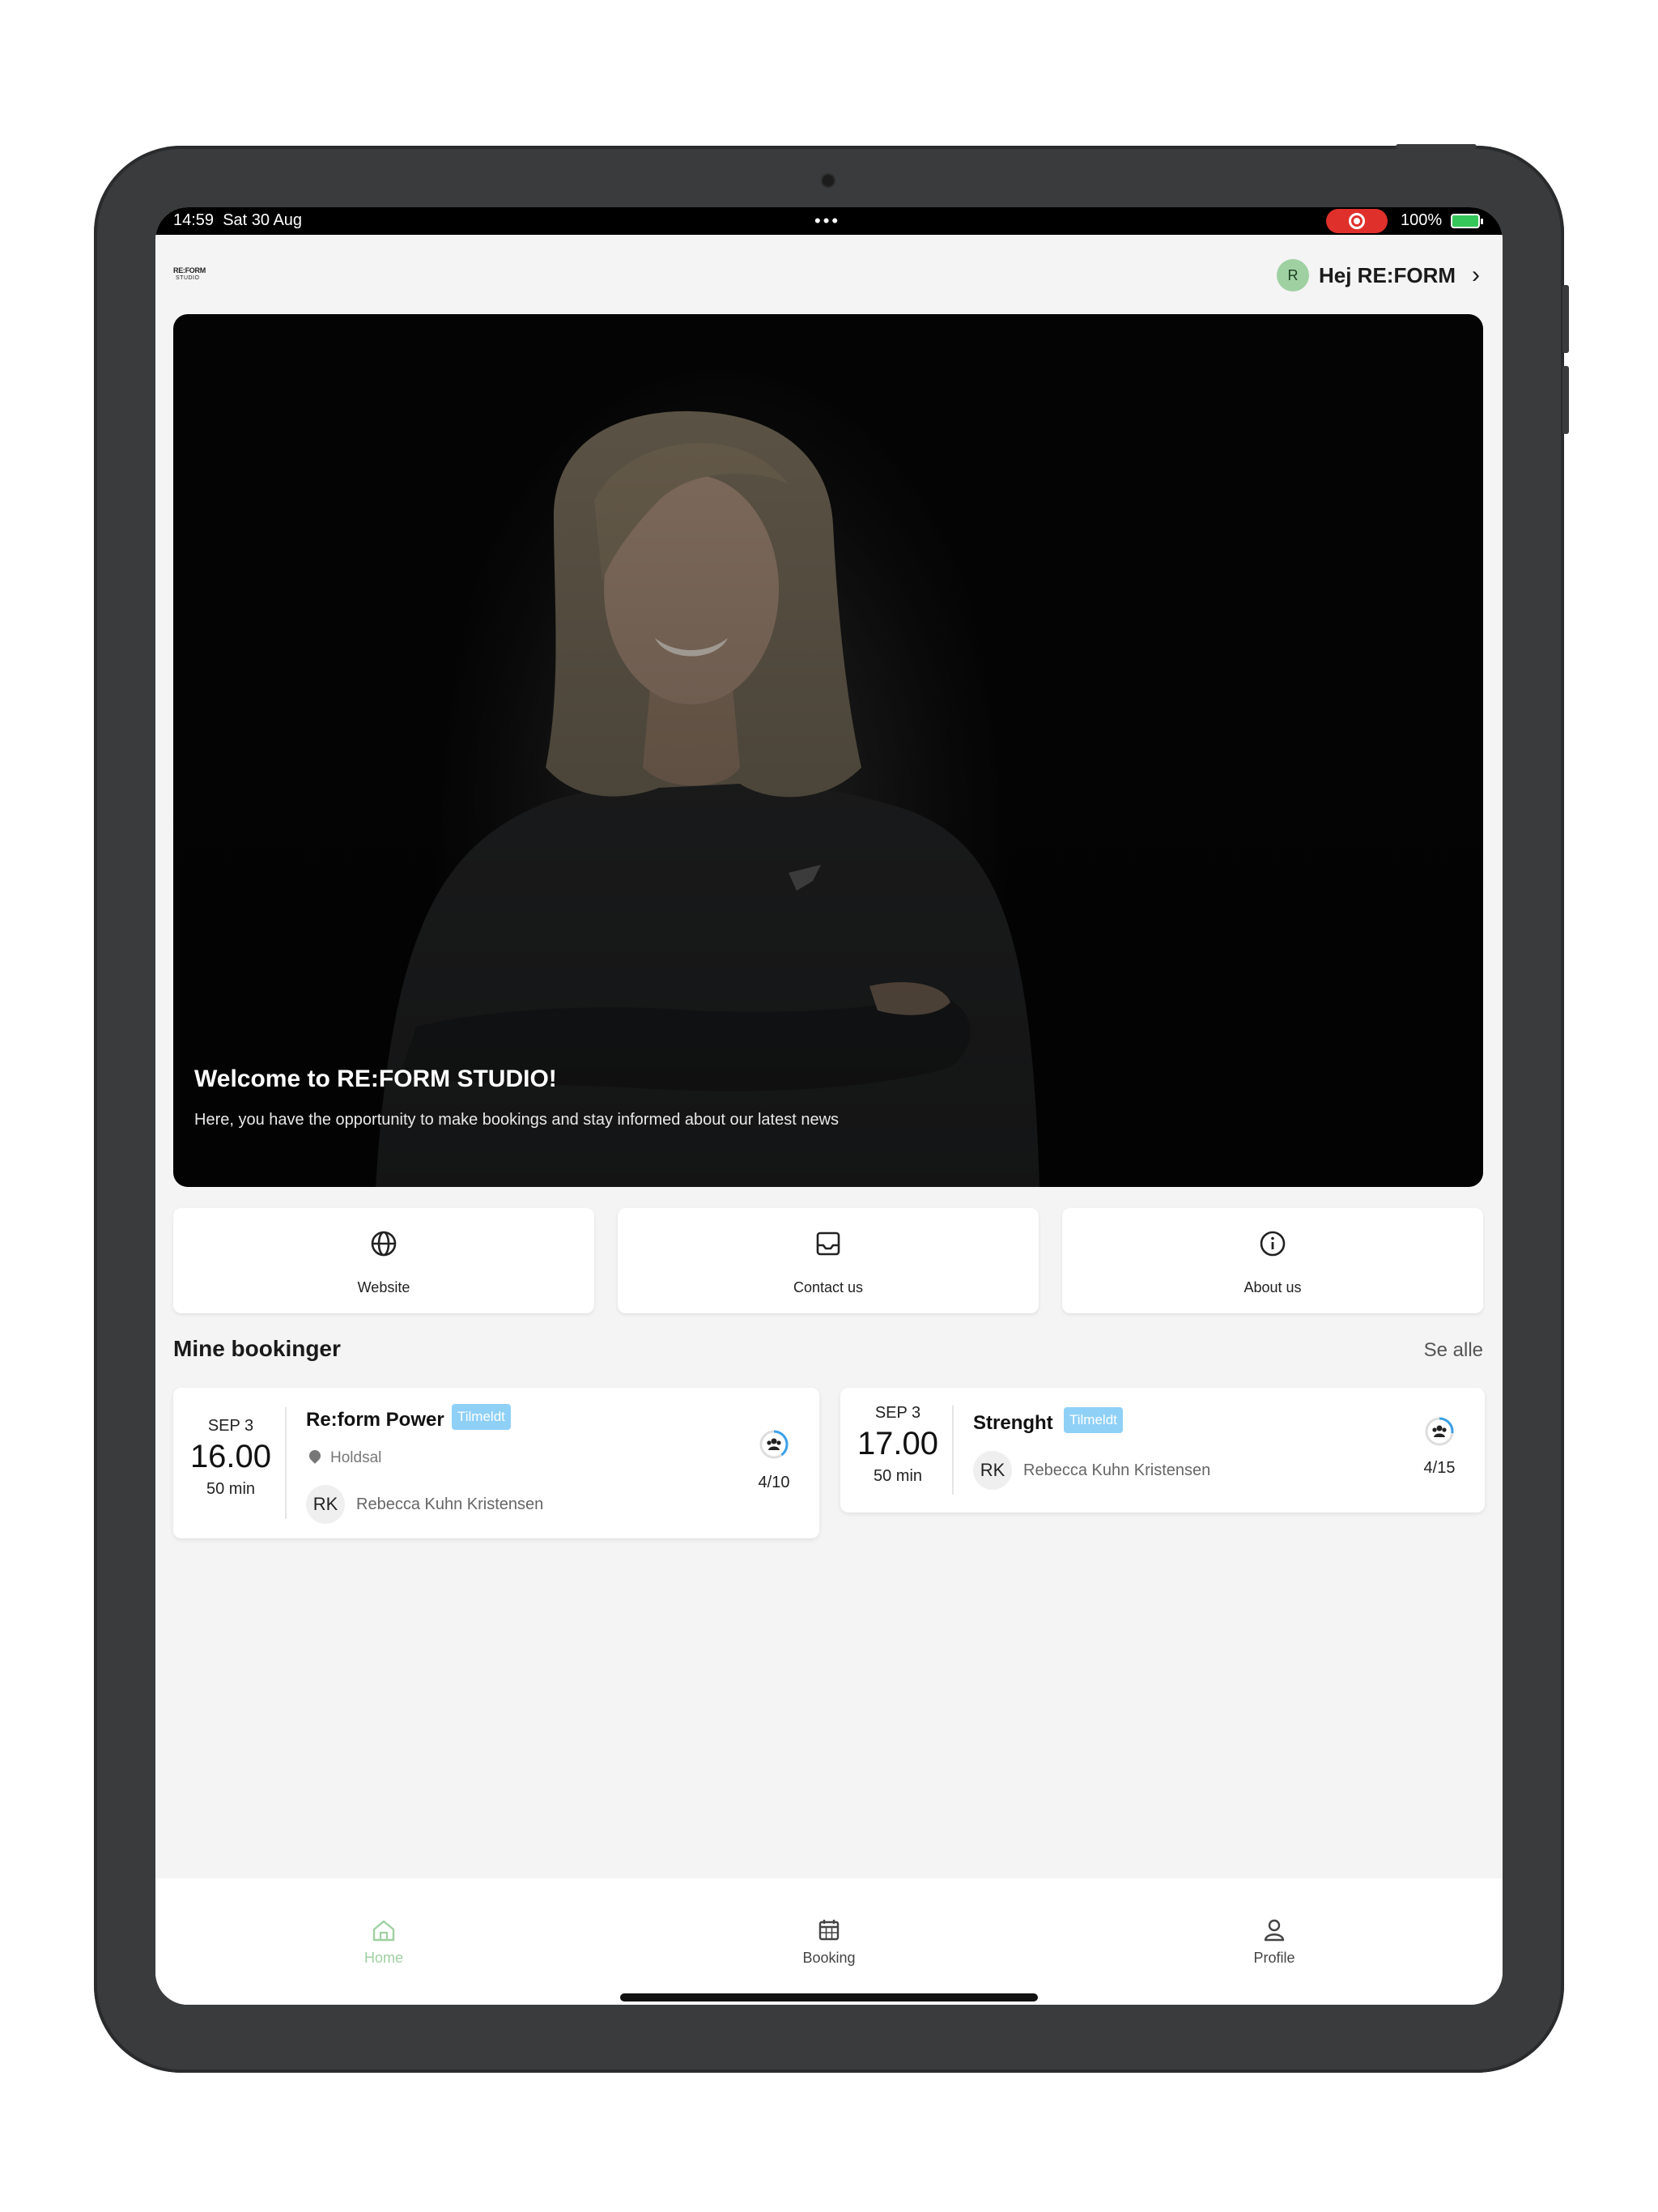  I want to click on booking-date: SEP 3 16.00 50 min, so click(230, 1457).